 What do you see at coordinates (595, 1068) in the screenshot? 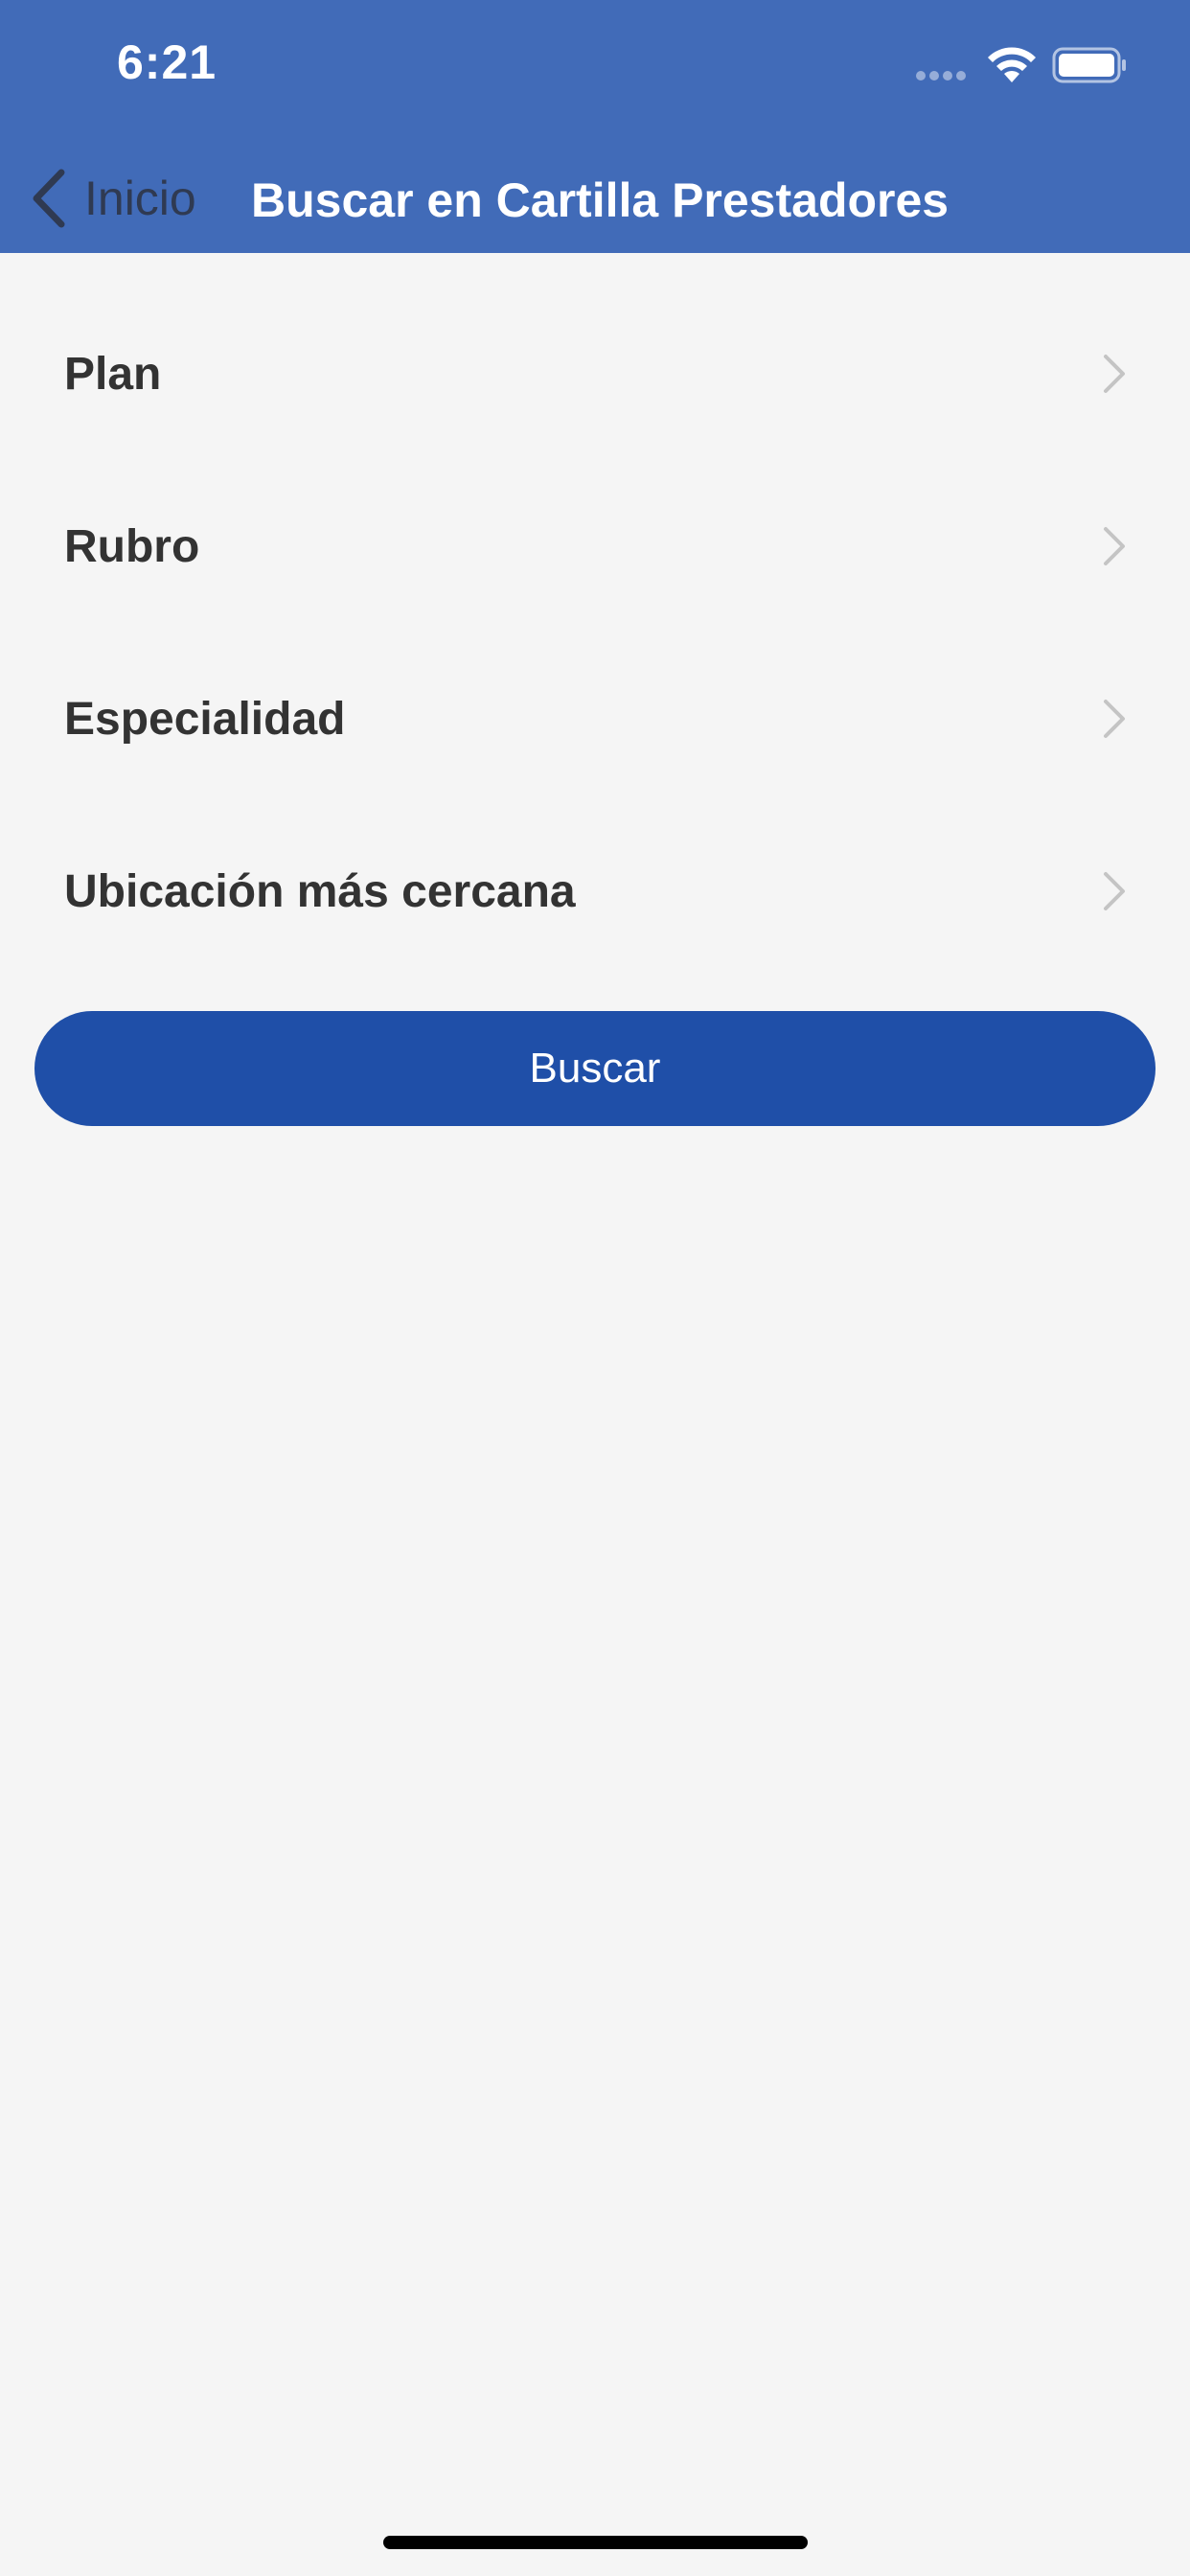
I see `search-button: Buscar` at bounding box center [595, 1068].